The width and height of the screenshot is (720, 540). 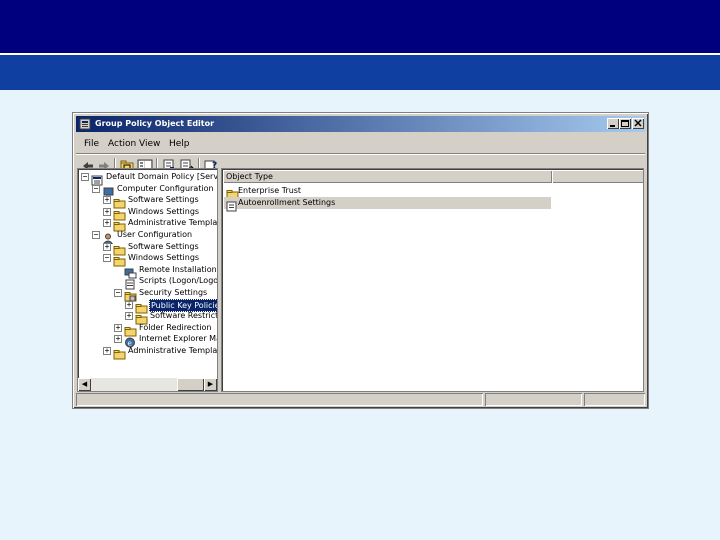 I want to click on tree-node: − Windows Settings, so click(x=147, y=259).